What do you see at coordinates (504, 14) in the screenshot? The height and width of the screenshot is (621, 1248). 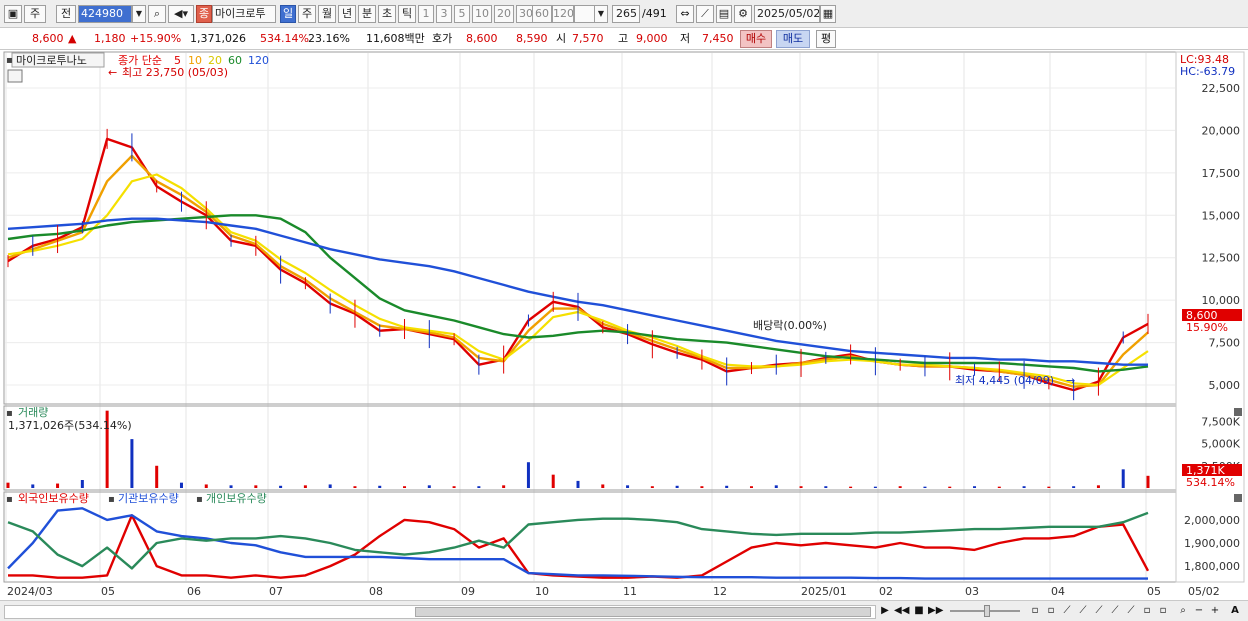 I see `interval-20: 20` at bounding box center [504, 14].